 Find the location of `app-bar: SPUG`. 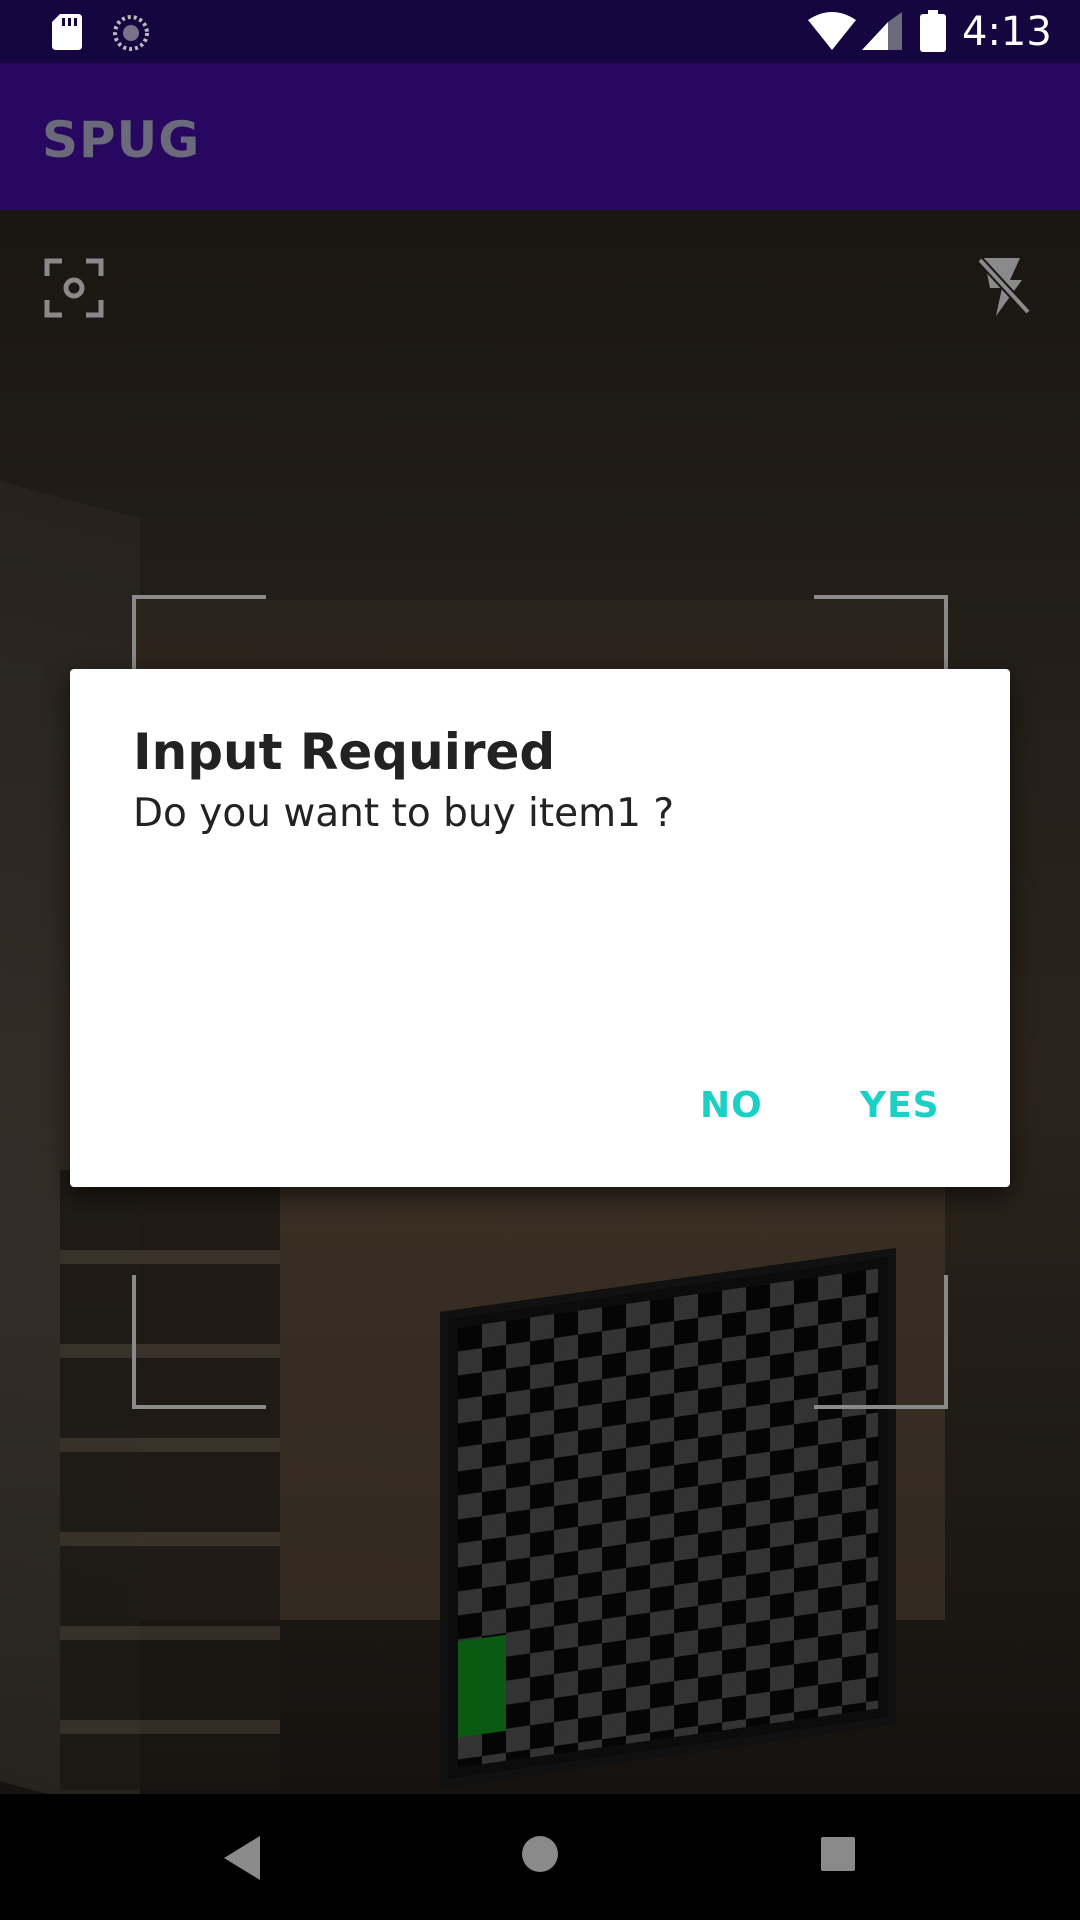

app-bar: SPUG is located at coordinates (540, 136).